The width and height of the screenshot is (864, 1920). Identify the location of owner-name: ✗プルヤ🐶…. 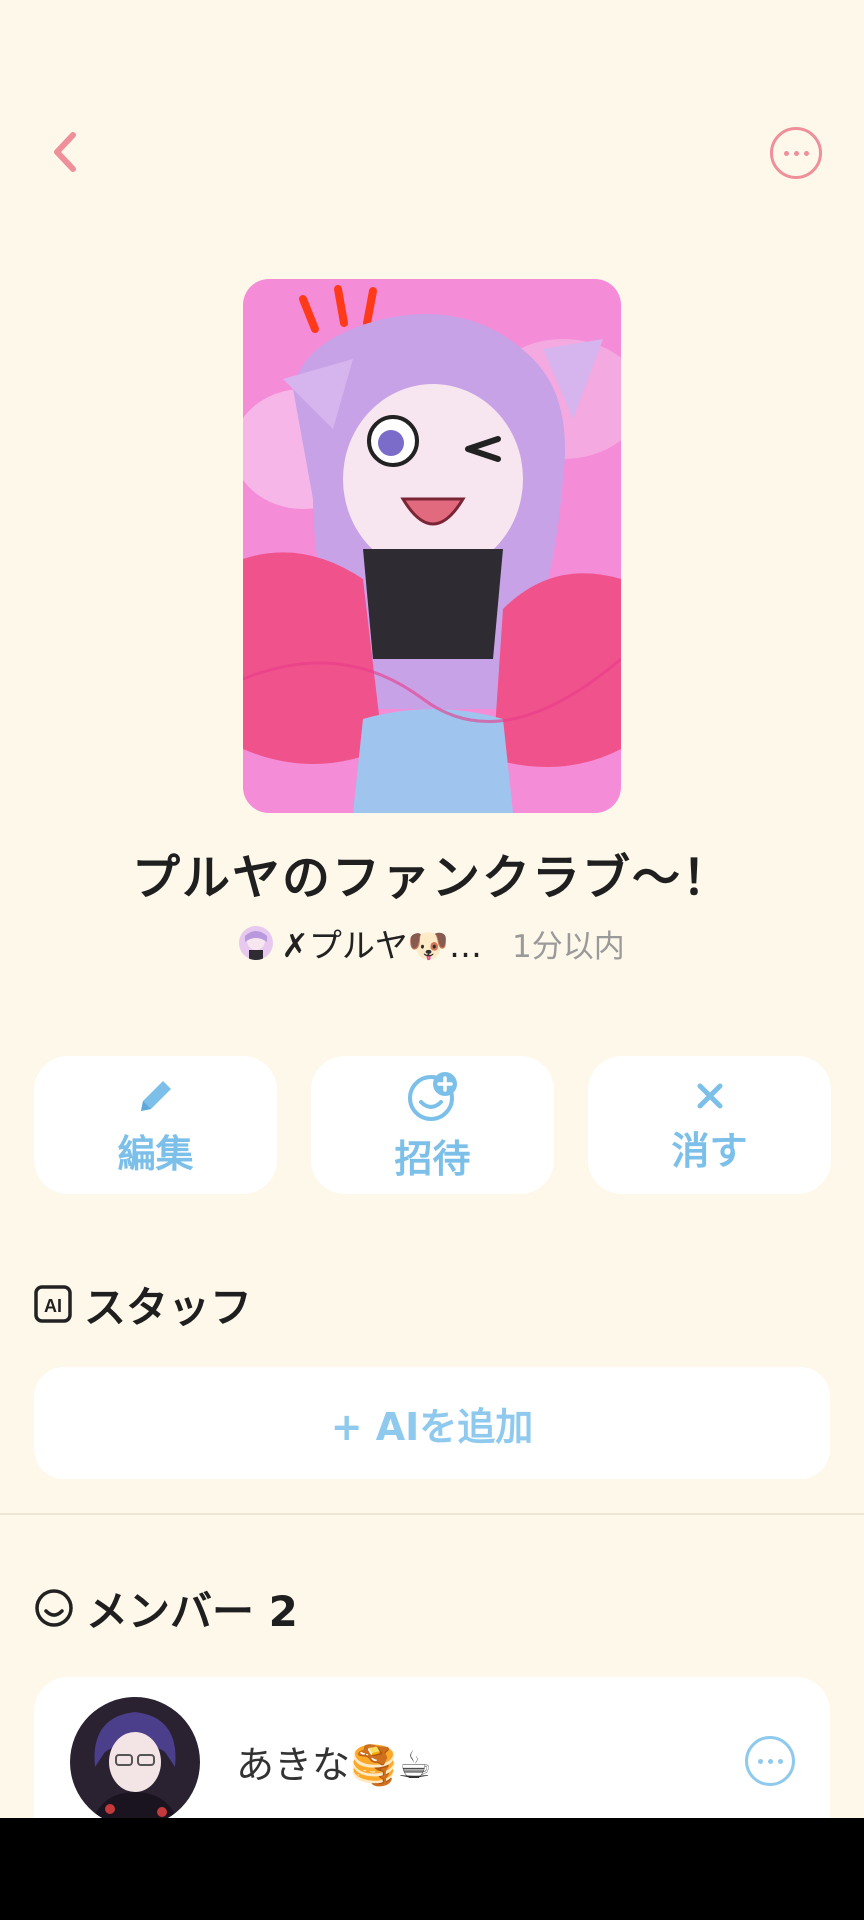
(381, 945).